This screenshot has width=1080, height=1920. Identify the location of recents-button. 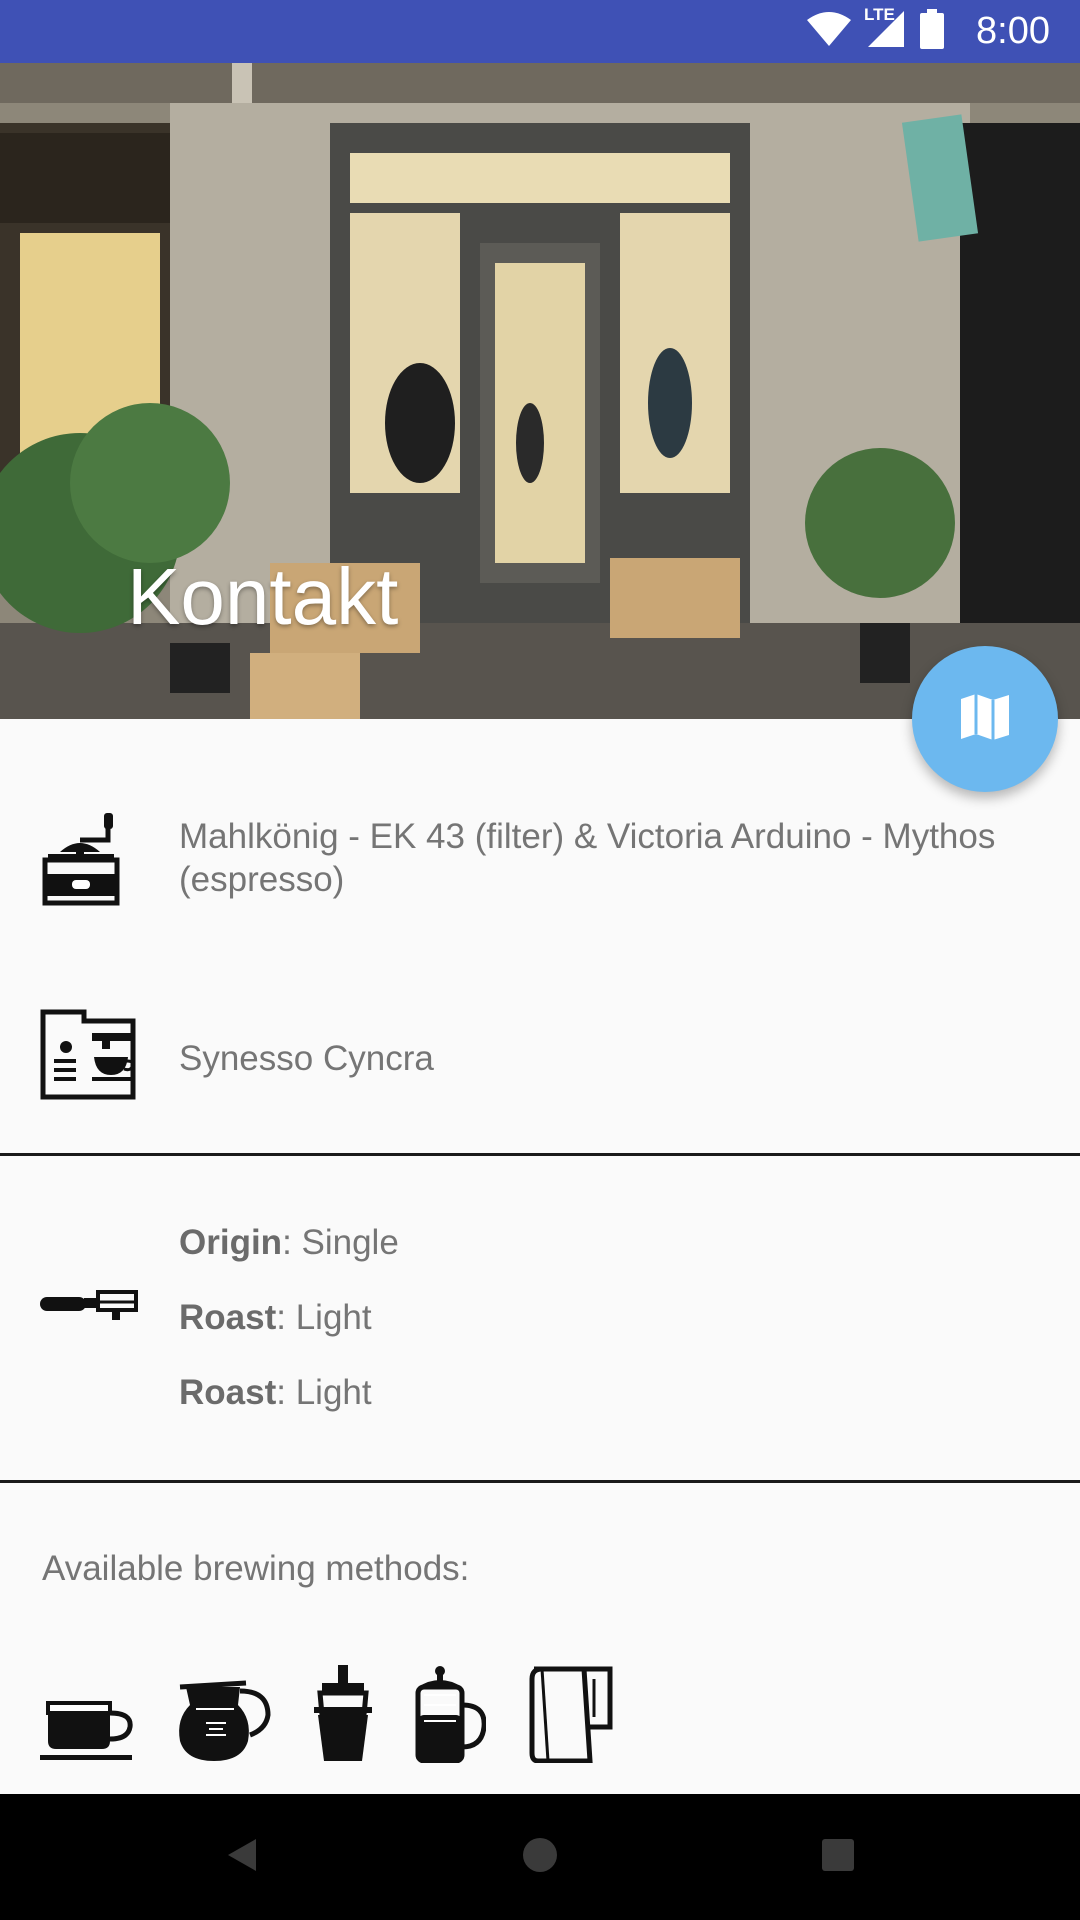
(838, 1857).